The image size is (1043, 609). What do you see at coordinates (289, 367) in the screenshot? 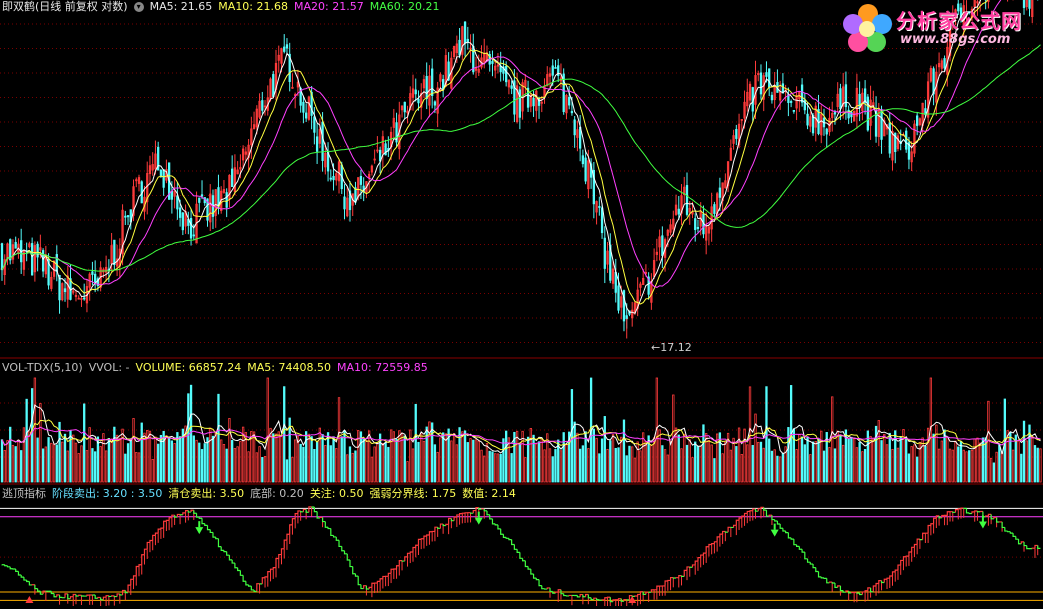
I see `volume-ma5-value: MA5: 74408.50` at bounding box center [289, 367].